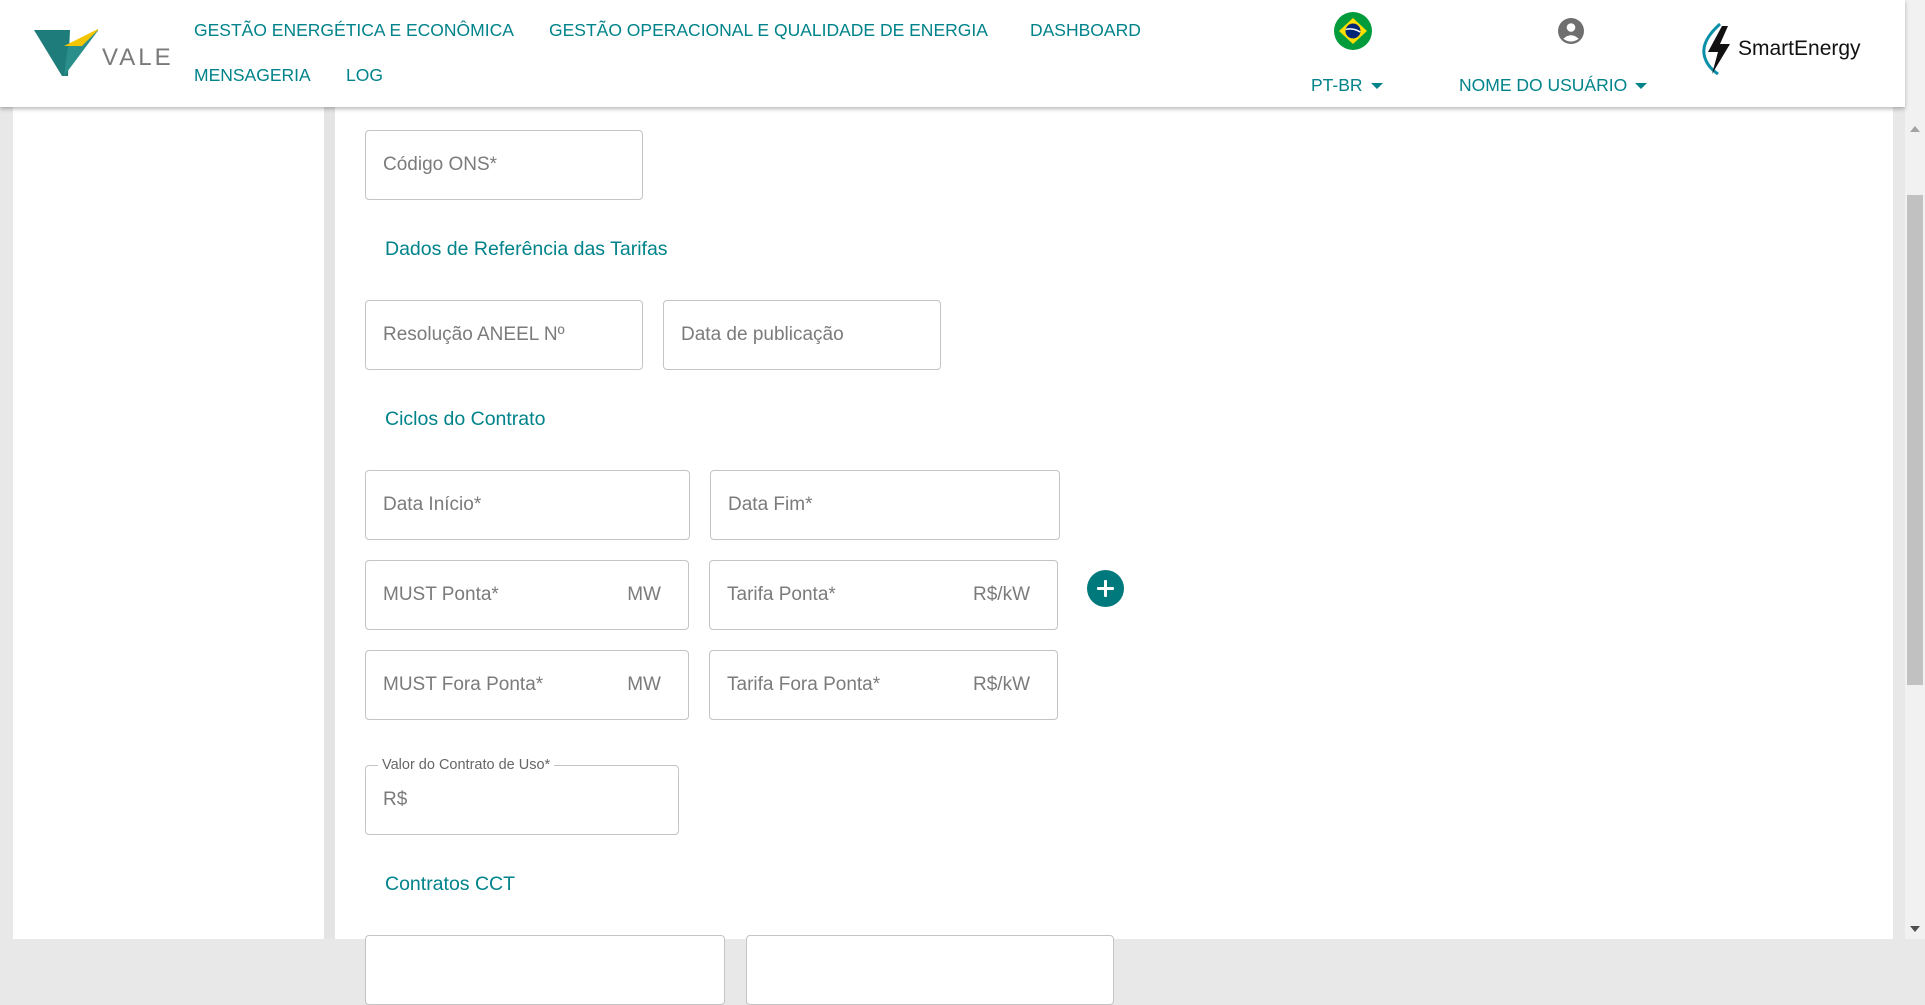 This screenshot has height=1005, width=1925. Describe the element at coordinates (770, 504) in the screenshot. I see `data-fim-placeholder: Data Fim*` at that location.